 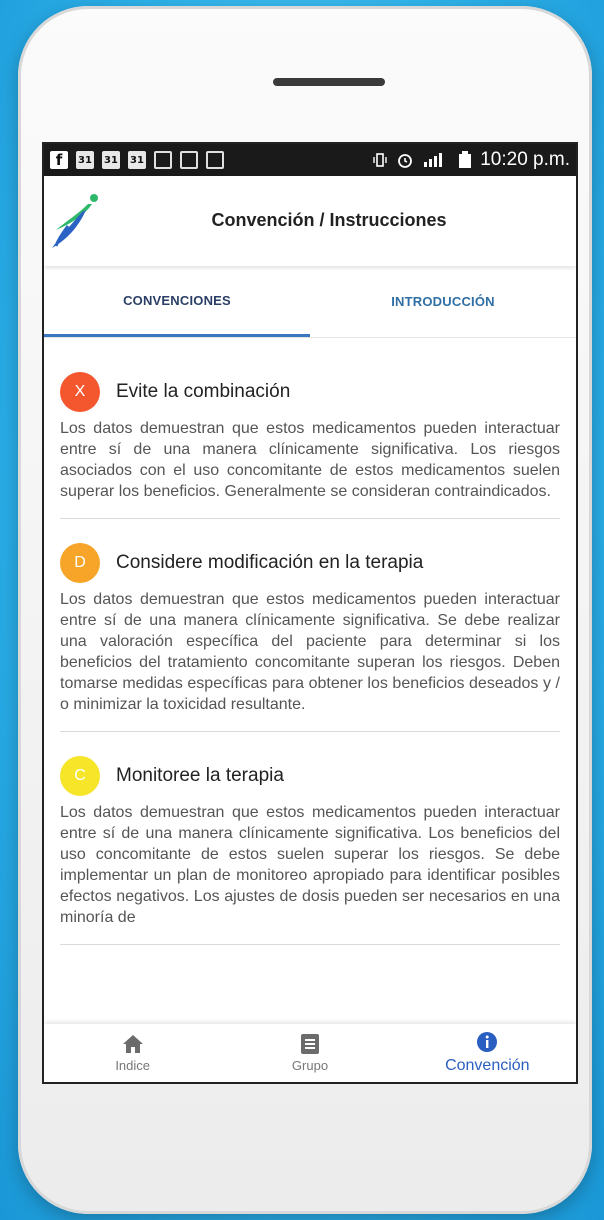 I want to click on speaker-grille, so click(x=329, y=82).